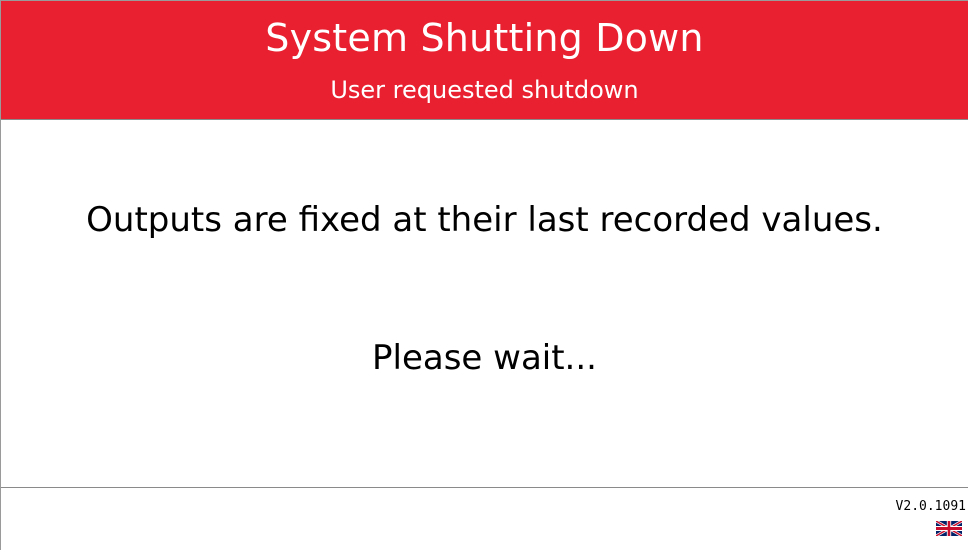  What do you see at coordinates (949, 528) in the screenshot?
I see `uk-flag-icon` at bounding box center [949, 528].